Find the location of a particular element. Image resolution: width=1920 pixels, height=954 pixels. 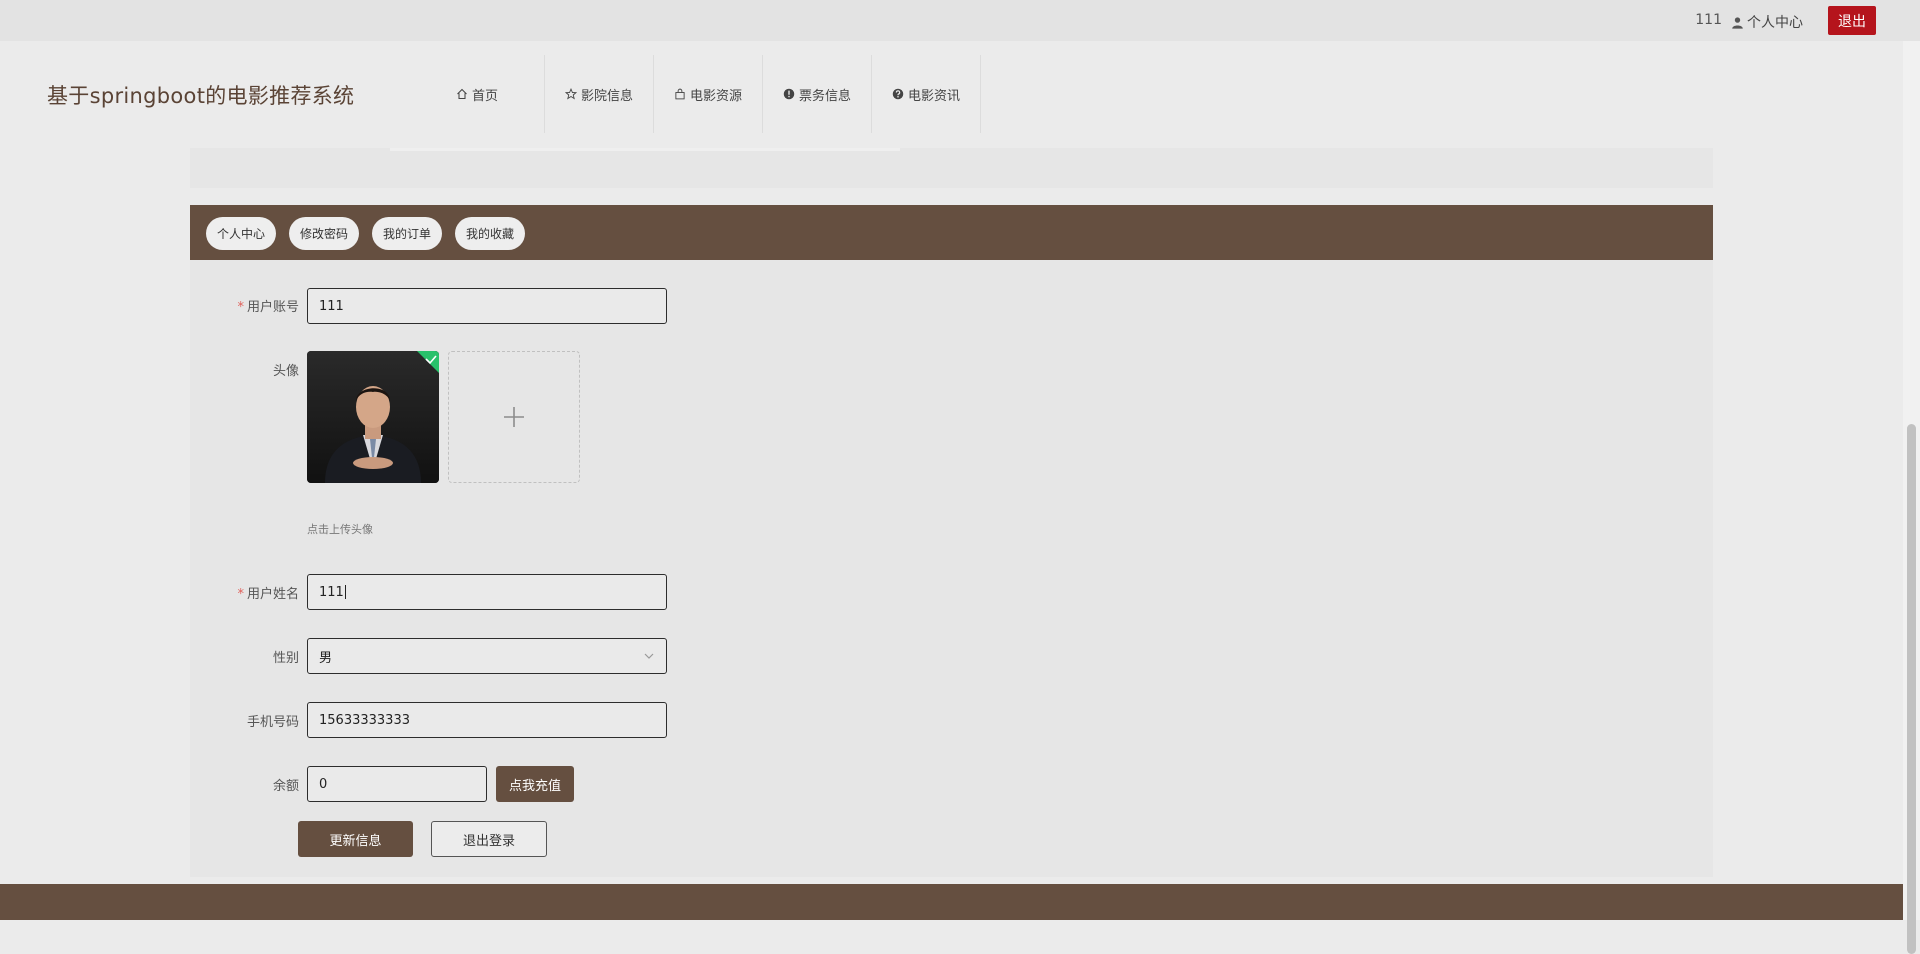

top-bar: 111 个人中心 退出 is located at coordinates (960, 20).